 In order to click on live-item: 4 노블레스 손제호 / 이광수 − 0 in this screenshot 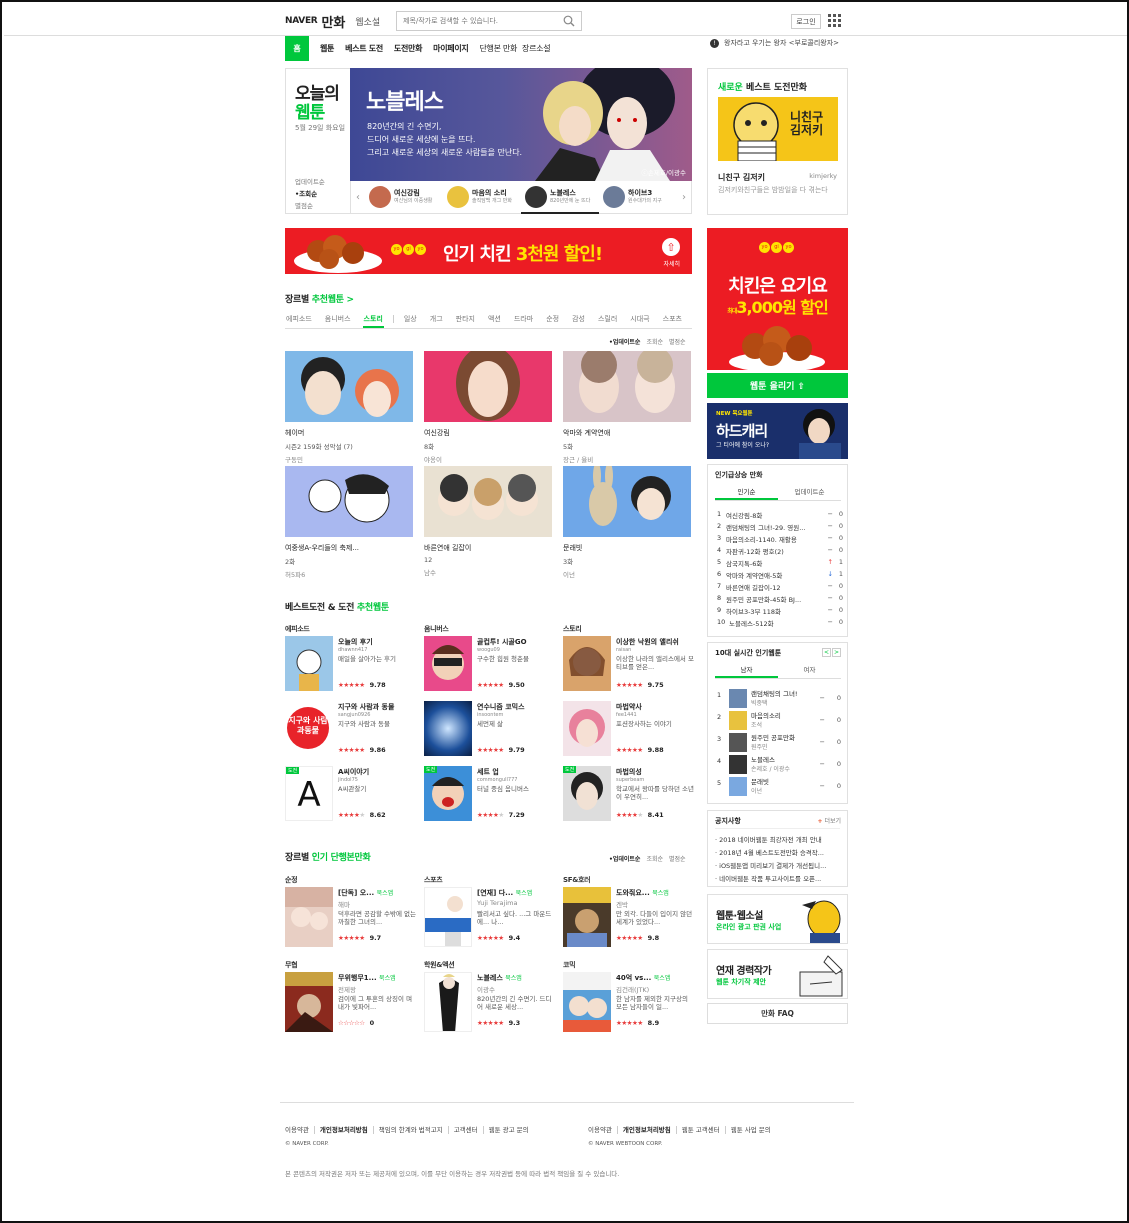, I will do `click(780, 764)`.